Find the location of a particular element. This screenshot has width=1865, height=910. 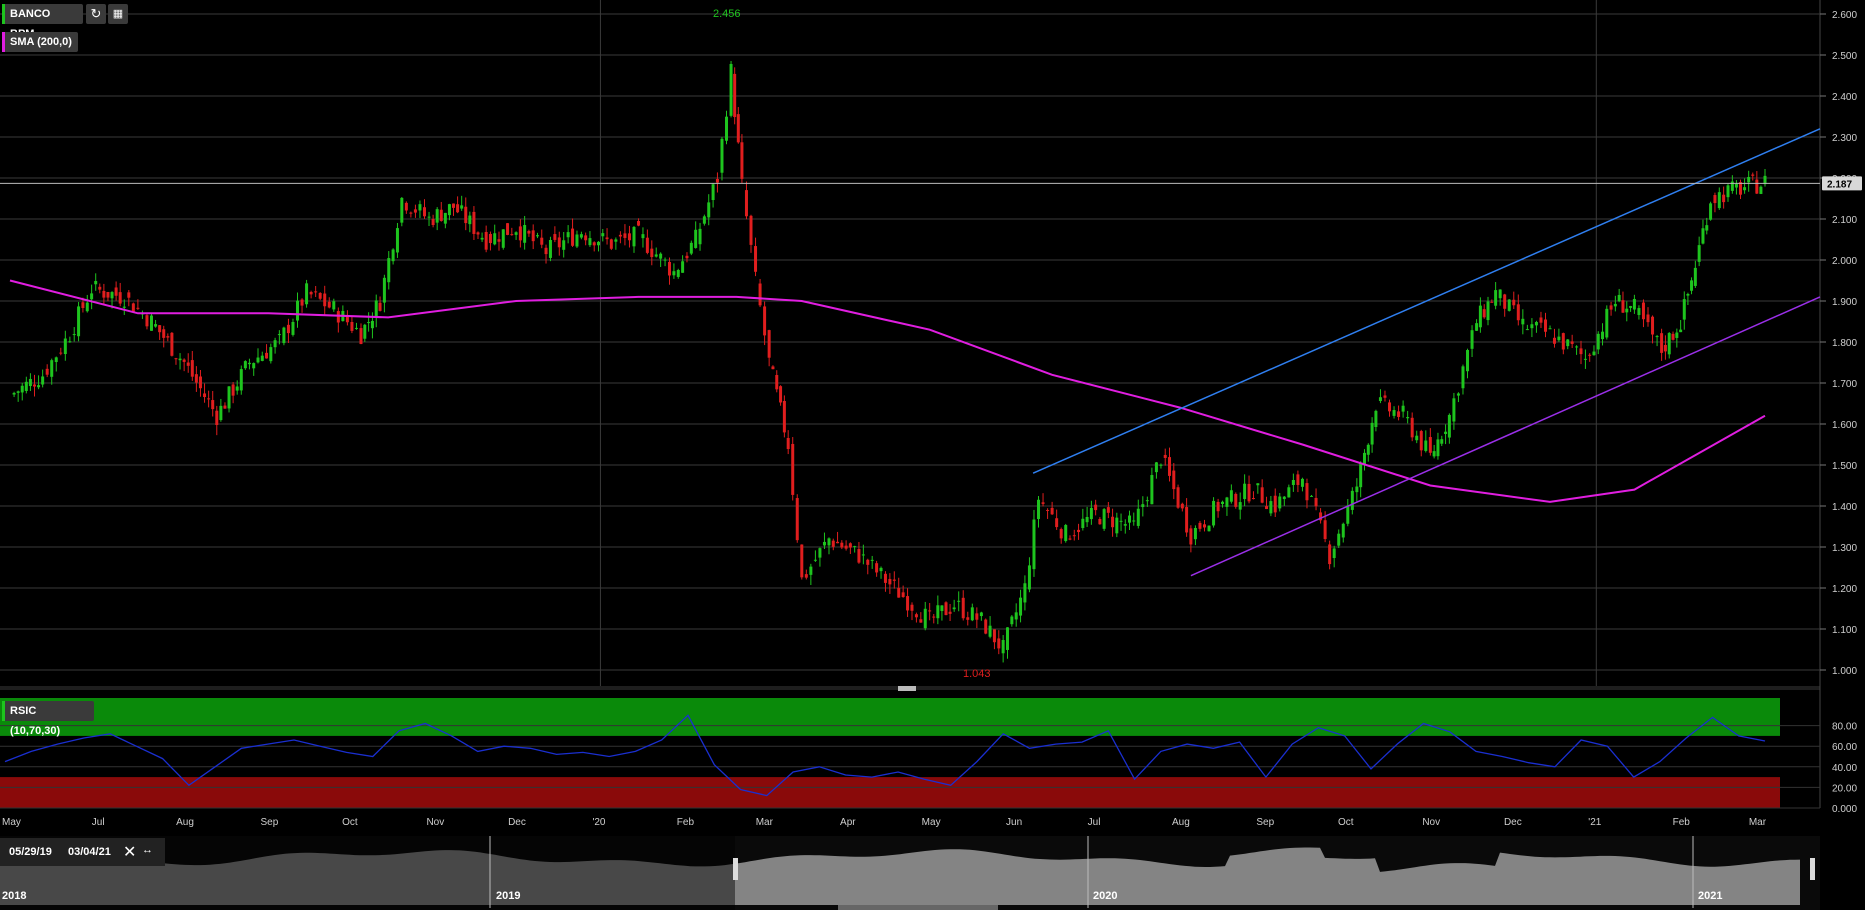

rsi-tag: RSIC (10,70,30) is located at coordinates (48, 719).